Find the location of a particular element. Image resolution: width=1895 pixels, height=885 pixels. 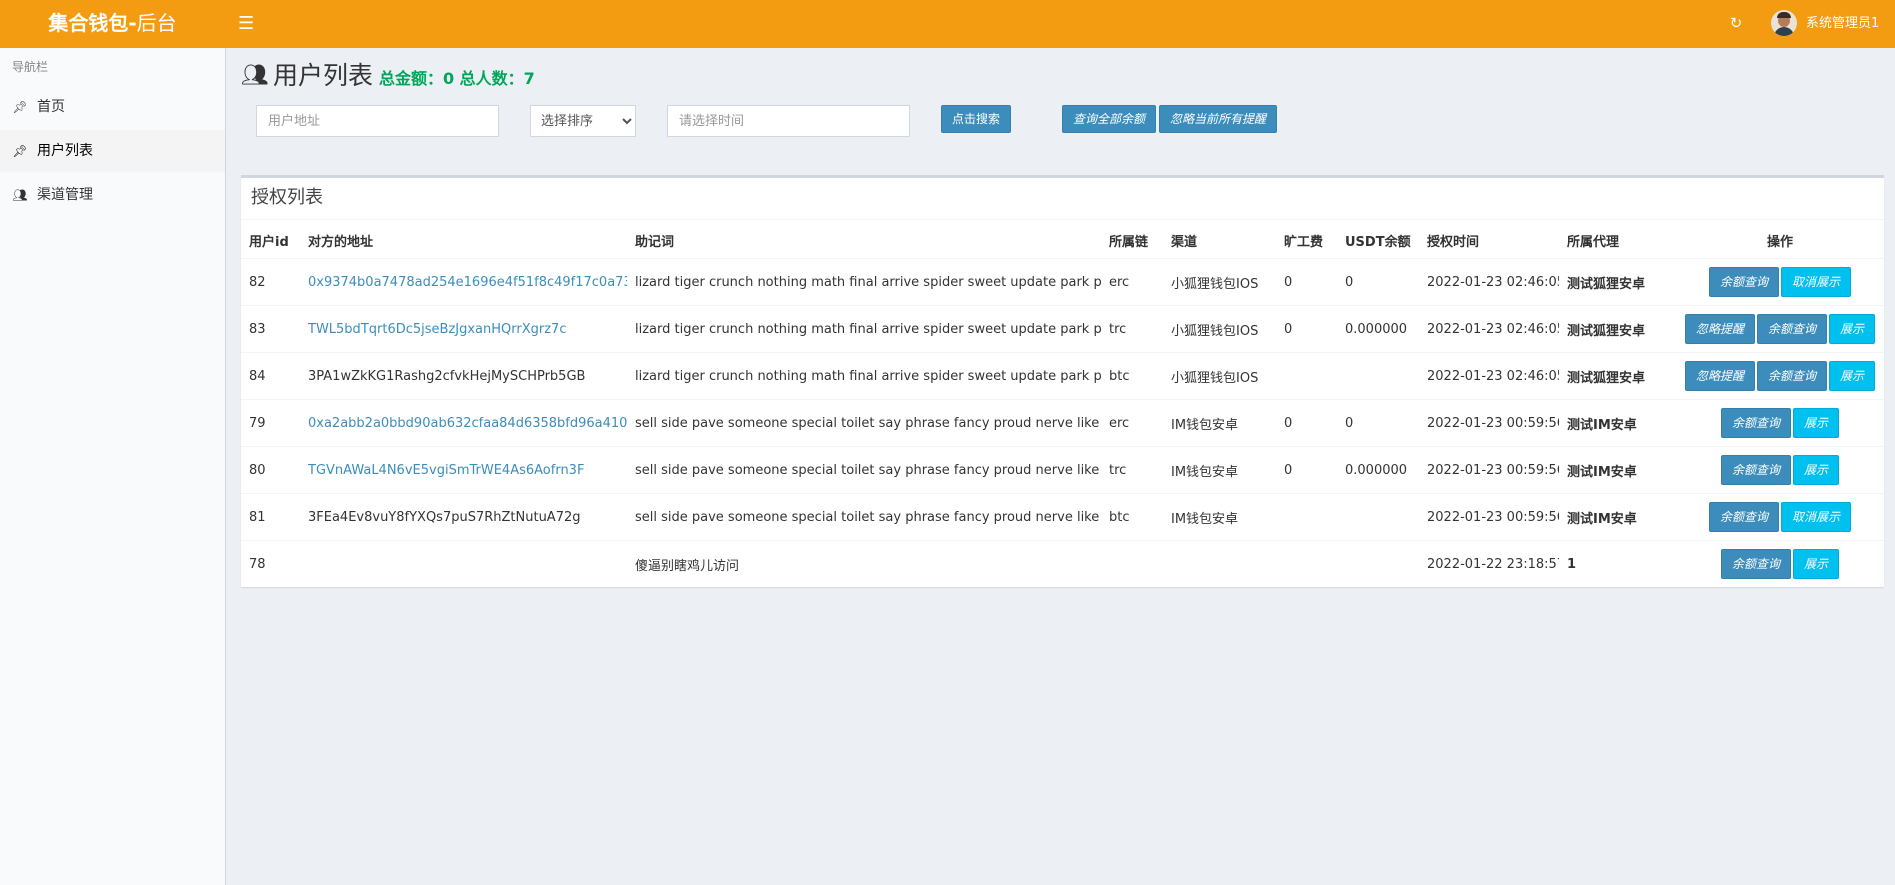

cell-auth-time: 2022-01-23 00:59:56 is located at coordinates (1489, 423).